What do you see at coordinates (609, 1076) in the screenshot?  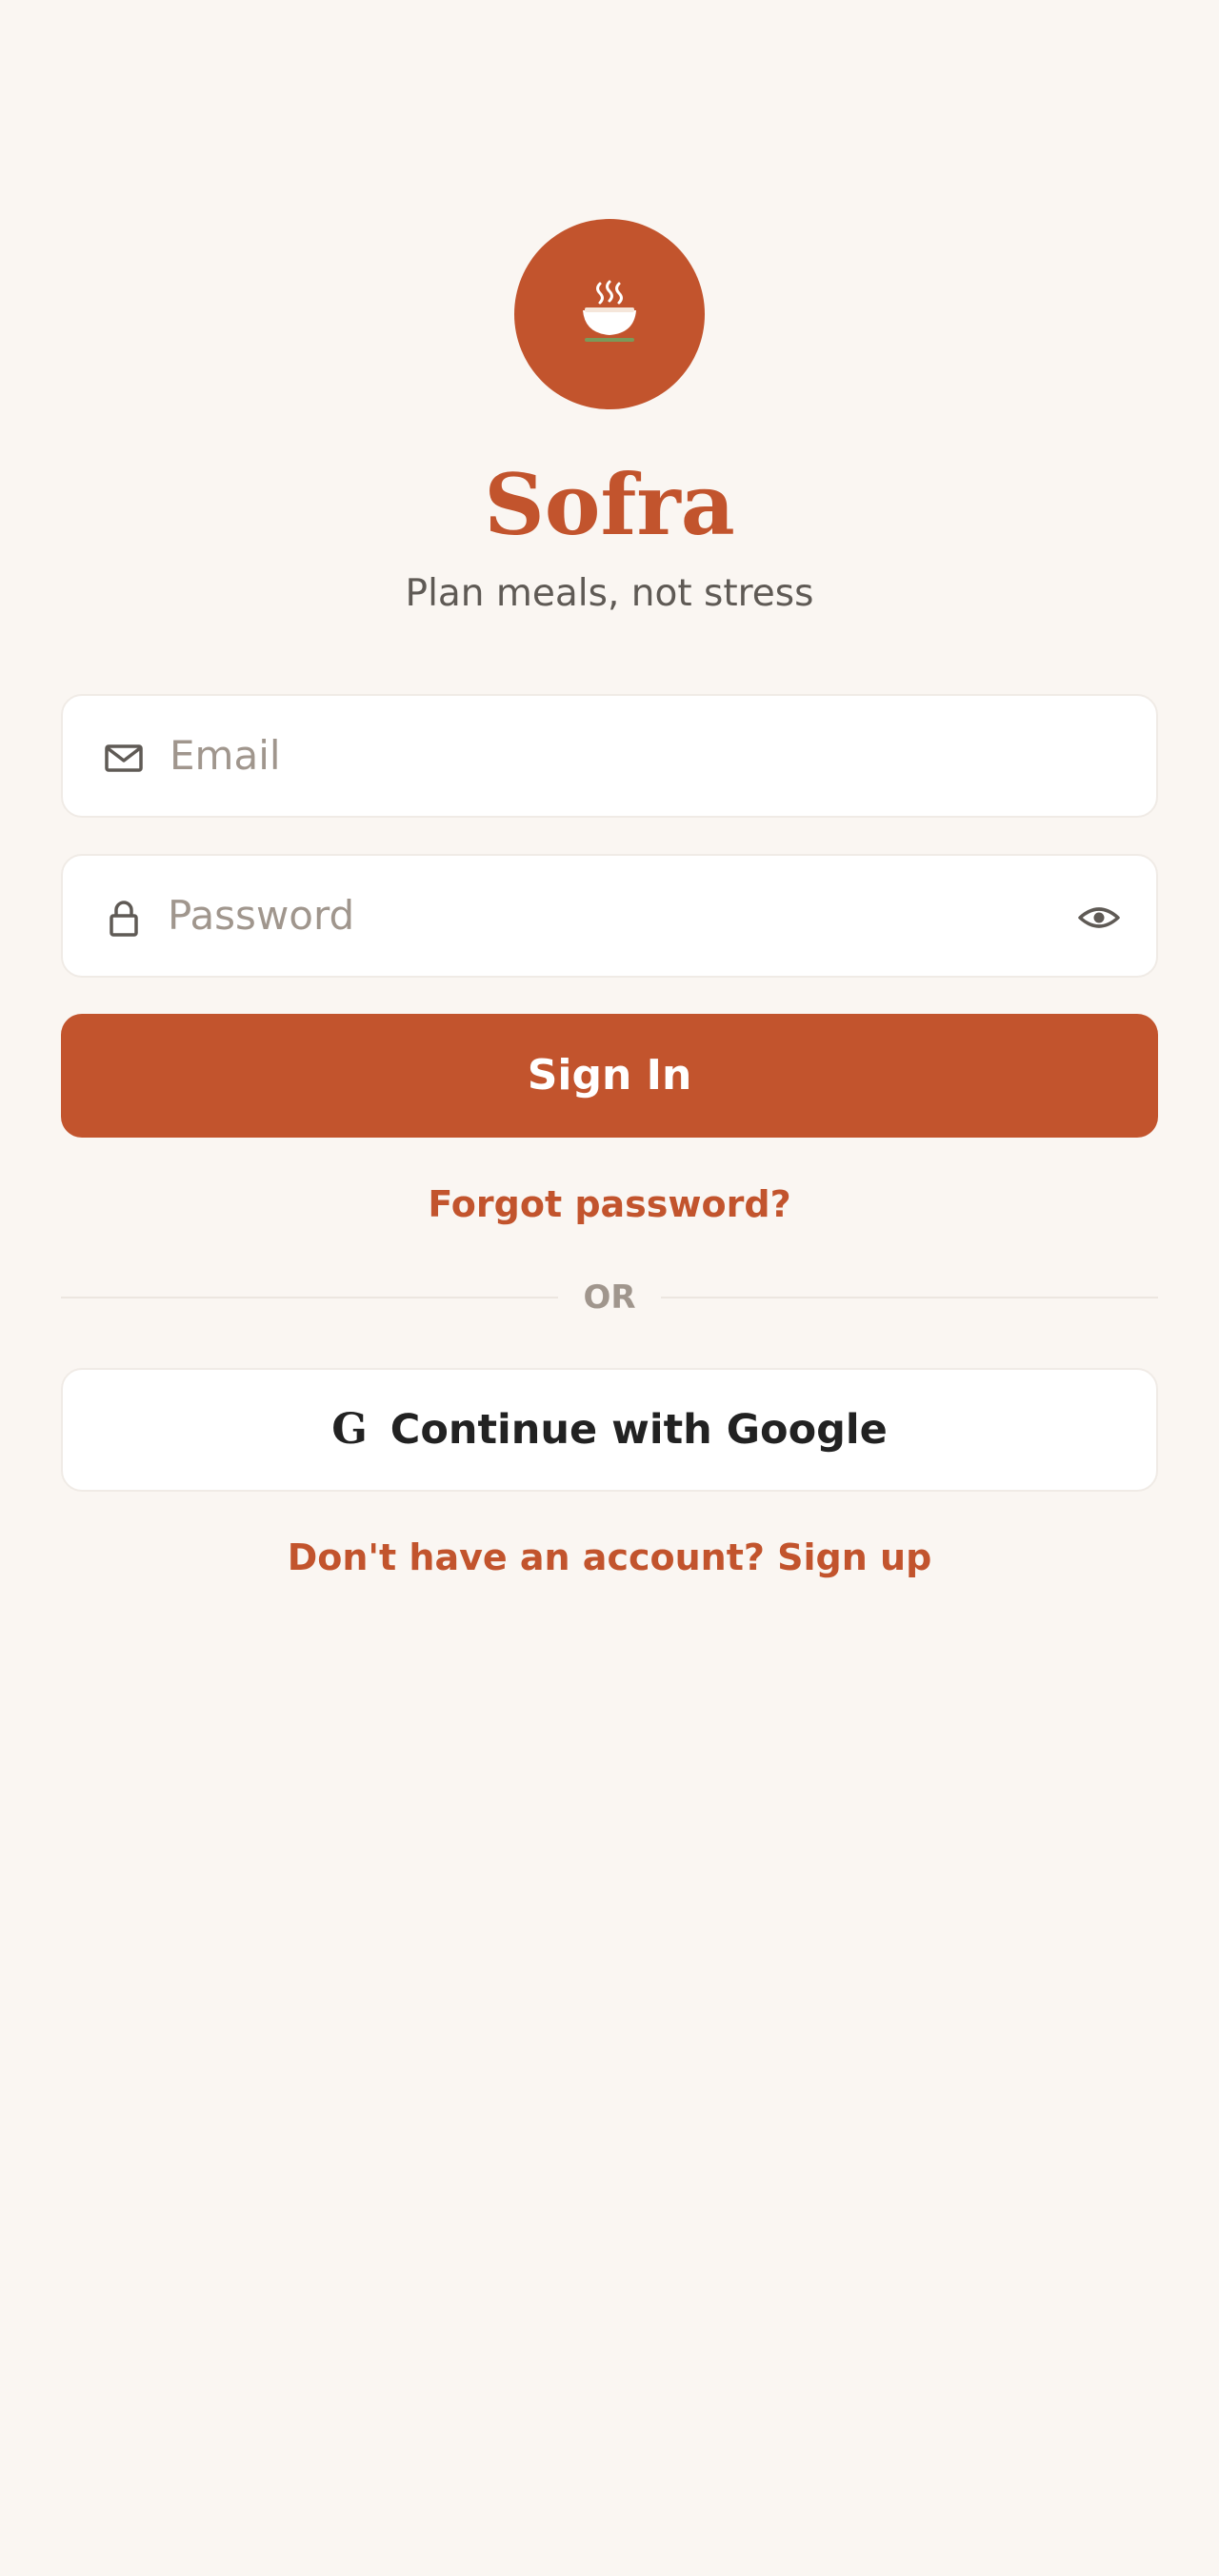 I see `sign-in-button: Sign In` at bounding box center [609, 1076].